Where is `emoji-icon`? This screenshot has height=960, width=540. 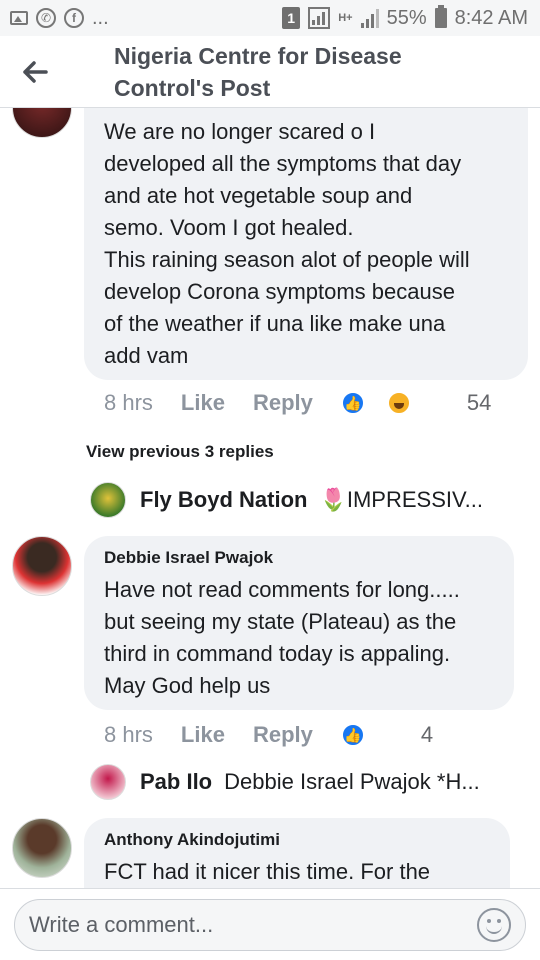
emoji-icon is located at coordinates (494, 925).